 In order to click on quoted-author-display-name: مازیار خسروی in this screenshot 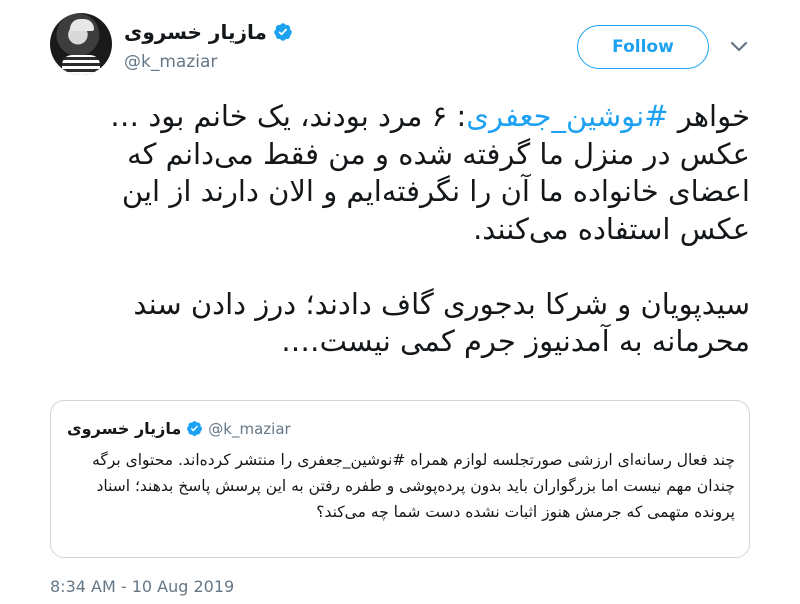, I will do `click(124, 428)`.